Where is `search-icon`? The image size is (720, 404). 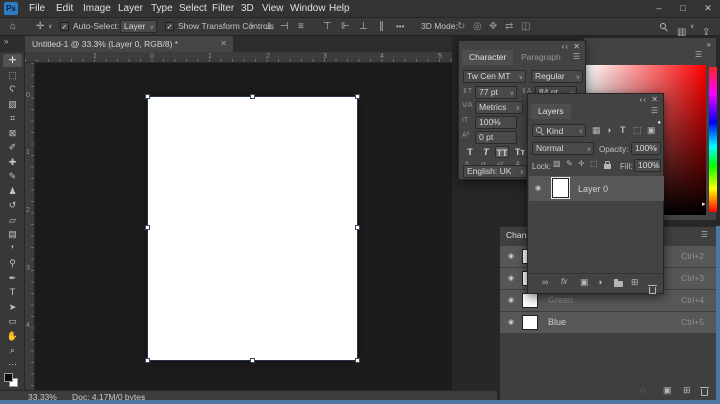
search-icon is located at coordinates (663, 26).